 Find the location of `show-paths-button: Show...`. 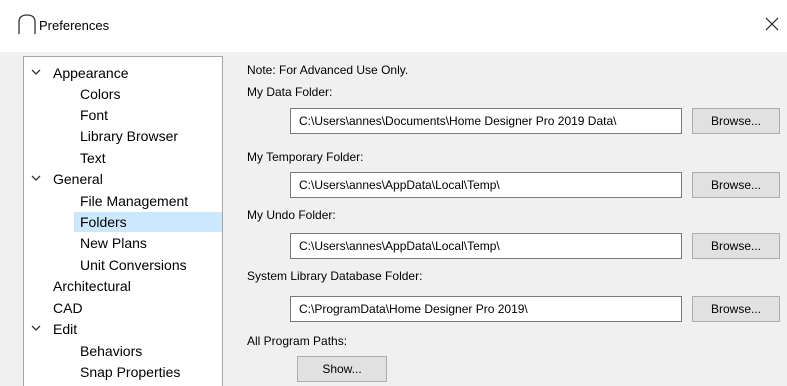

show-paths-button: Show... is located at coordinates (342, 369).